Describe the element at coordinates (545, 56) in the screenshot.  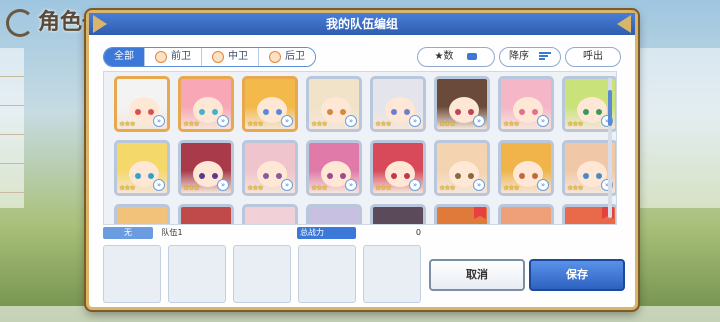
I see `sort-order-icon` at that location.